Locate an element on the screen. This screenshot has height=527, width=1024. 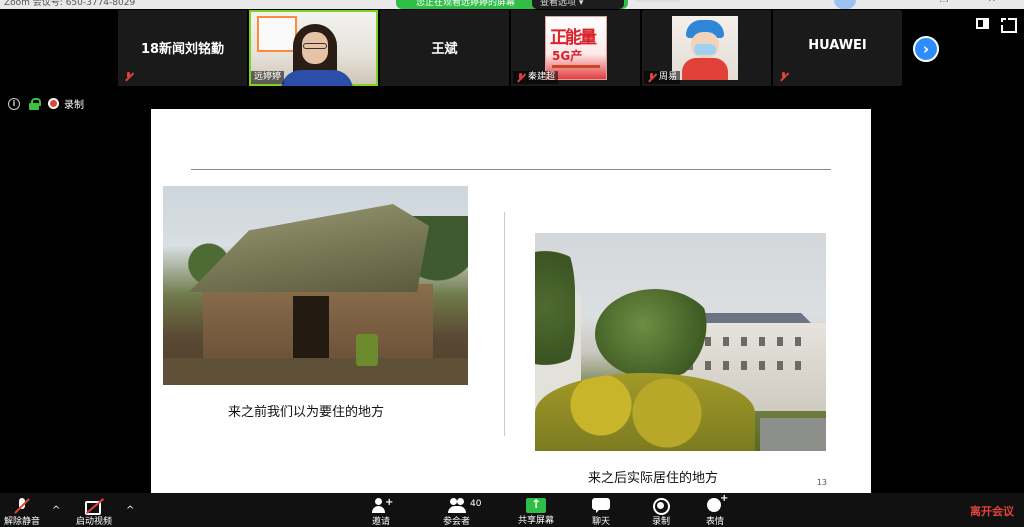
chevron-right-icon: › is located at coordinates (926, 48).